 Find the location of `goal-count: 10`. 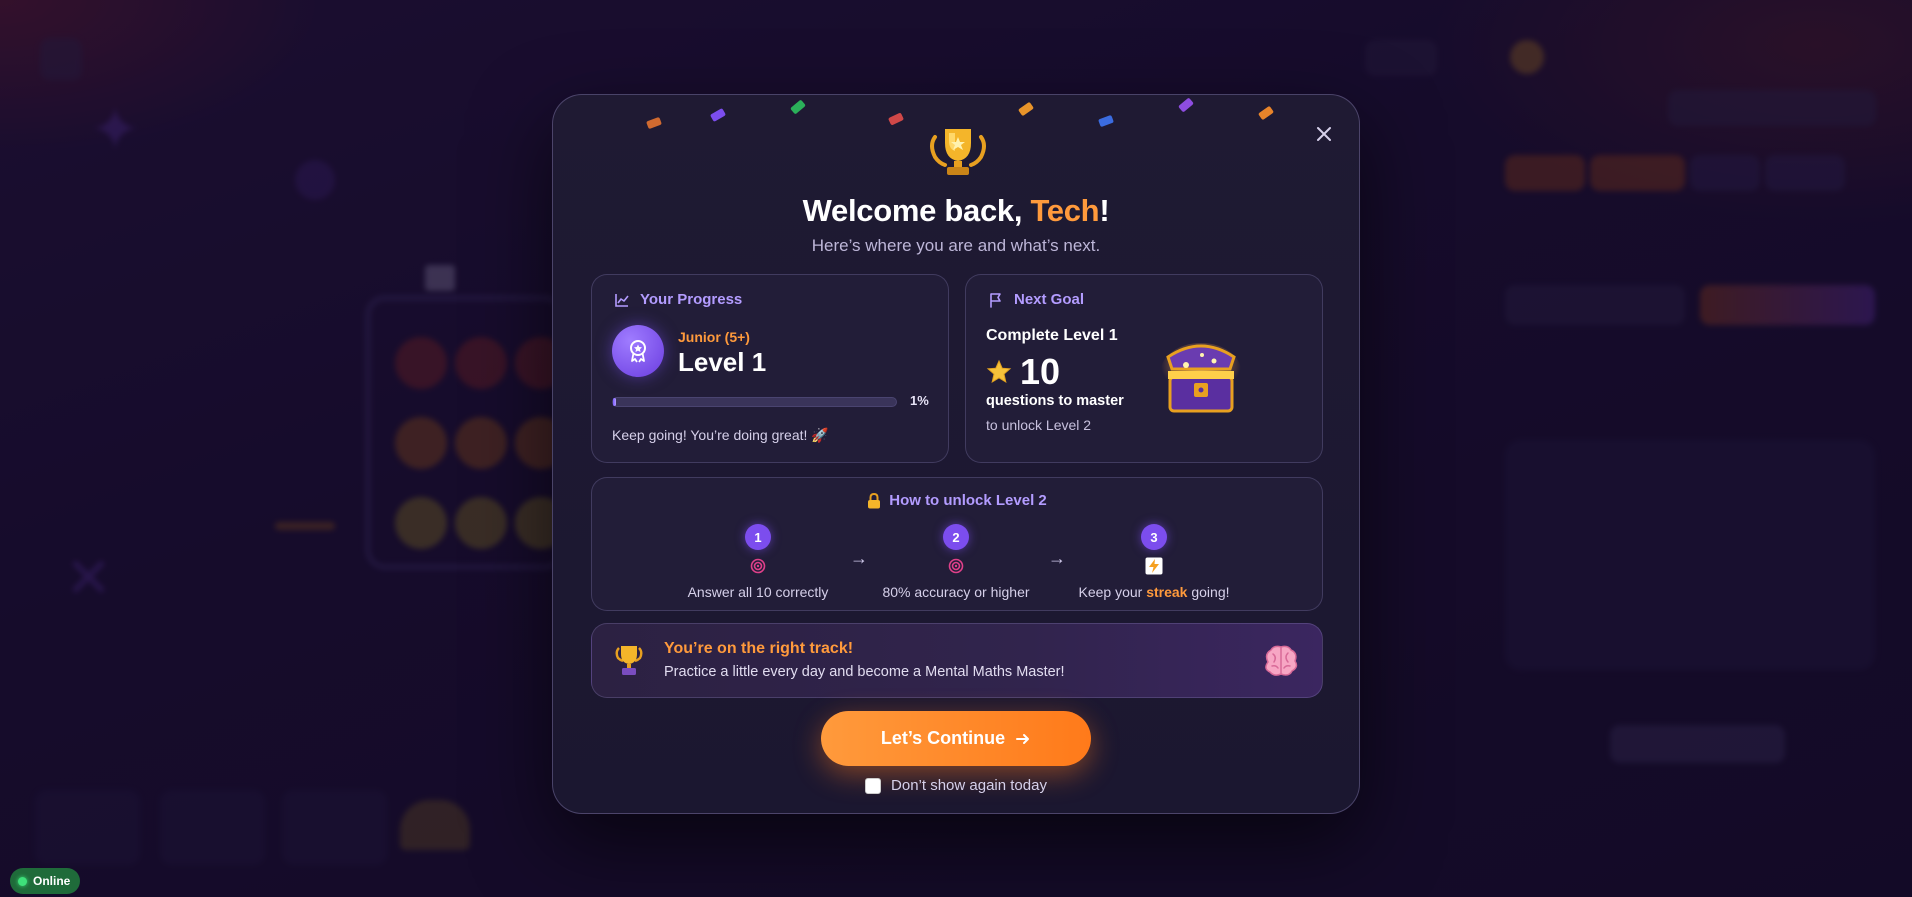

goal-count: 10 is located at coordinates (1040, 371).